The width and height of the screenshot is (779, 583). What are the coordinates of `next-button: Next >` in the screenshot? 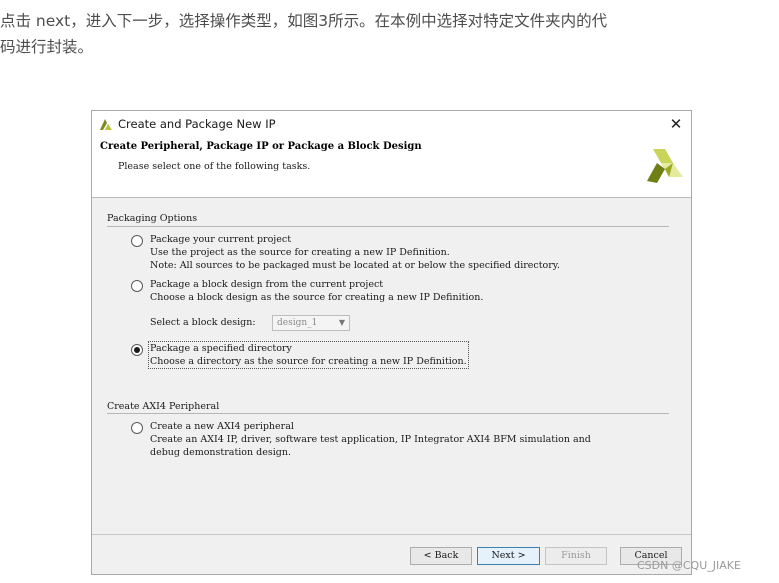 It's located at (508, 556).